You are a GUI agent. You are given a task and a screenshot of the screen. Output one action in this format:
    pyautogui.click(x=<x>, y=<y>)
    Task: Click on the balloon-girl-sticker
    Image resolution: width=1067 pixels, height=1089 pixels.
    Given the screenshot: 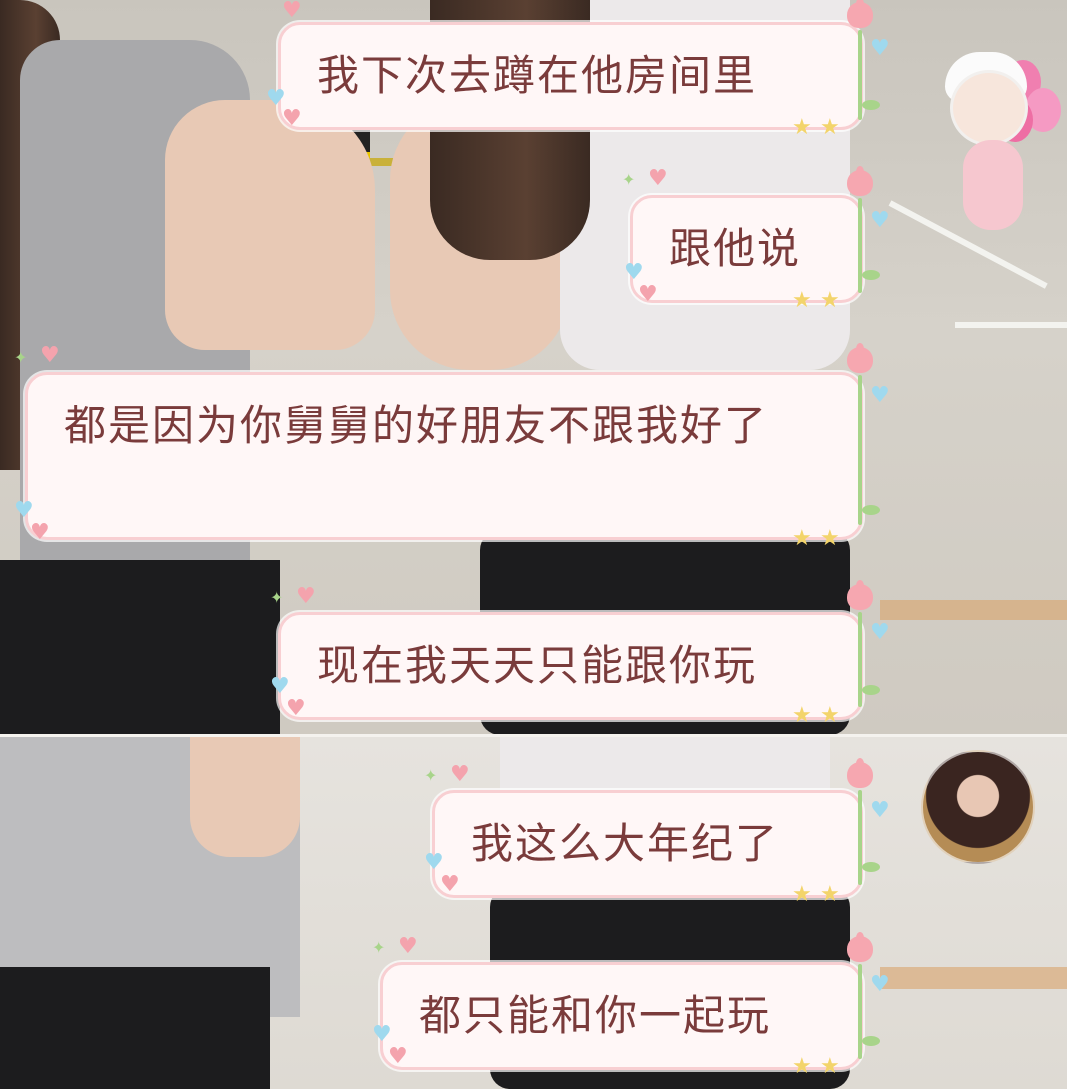 What is the action you would take?
    pyautogui.click(x=1005, y=140)
    